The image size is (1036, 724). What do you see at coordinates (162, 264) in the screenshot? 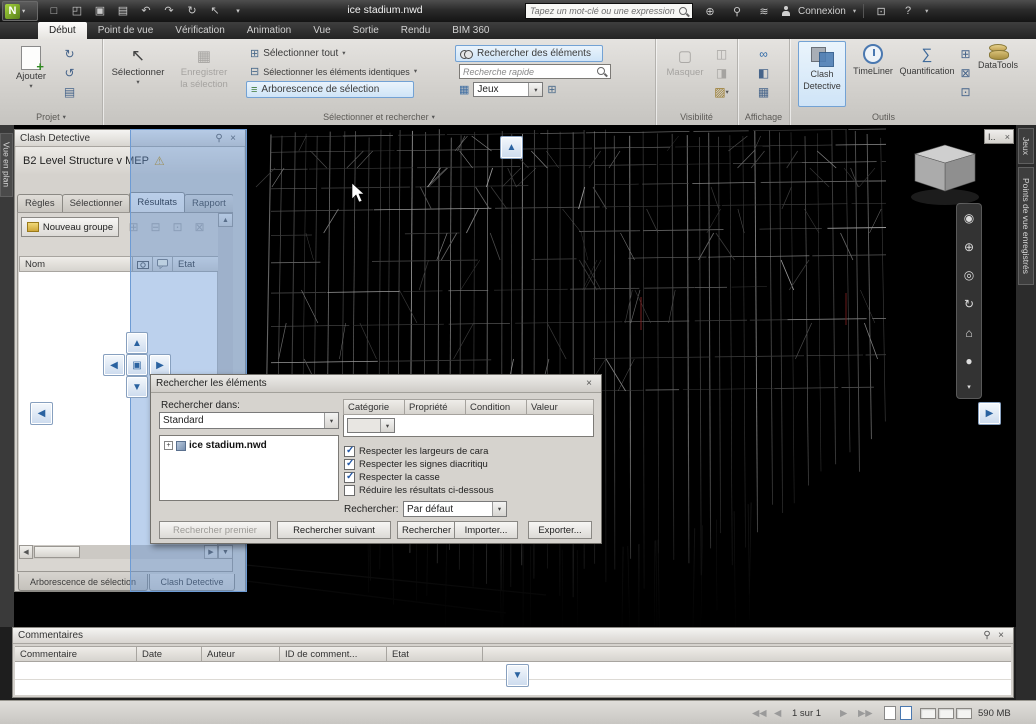
I see `results-header-comment` at bounding box center [162, 264].